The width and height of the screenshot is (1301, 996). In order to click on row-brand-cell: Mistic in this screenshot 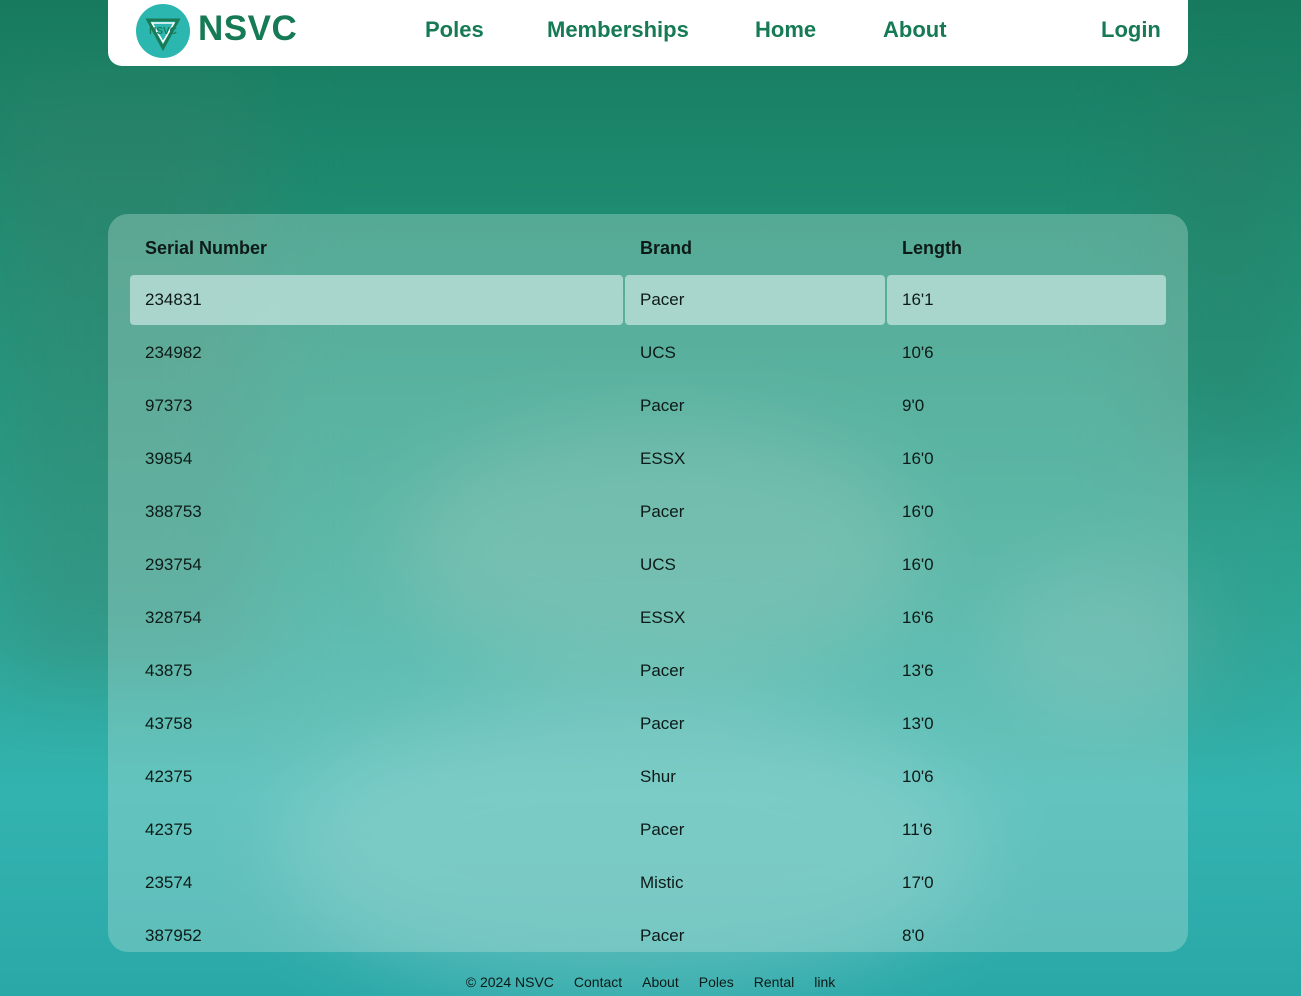, I will do `click(662, 882)`.